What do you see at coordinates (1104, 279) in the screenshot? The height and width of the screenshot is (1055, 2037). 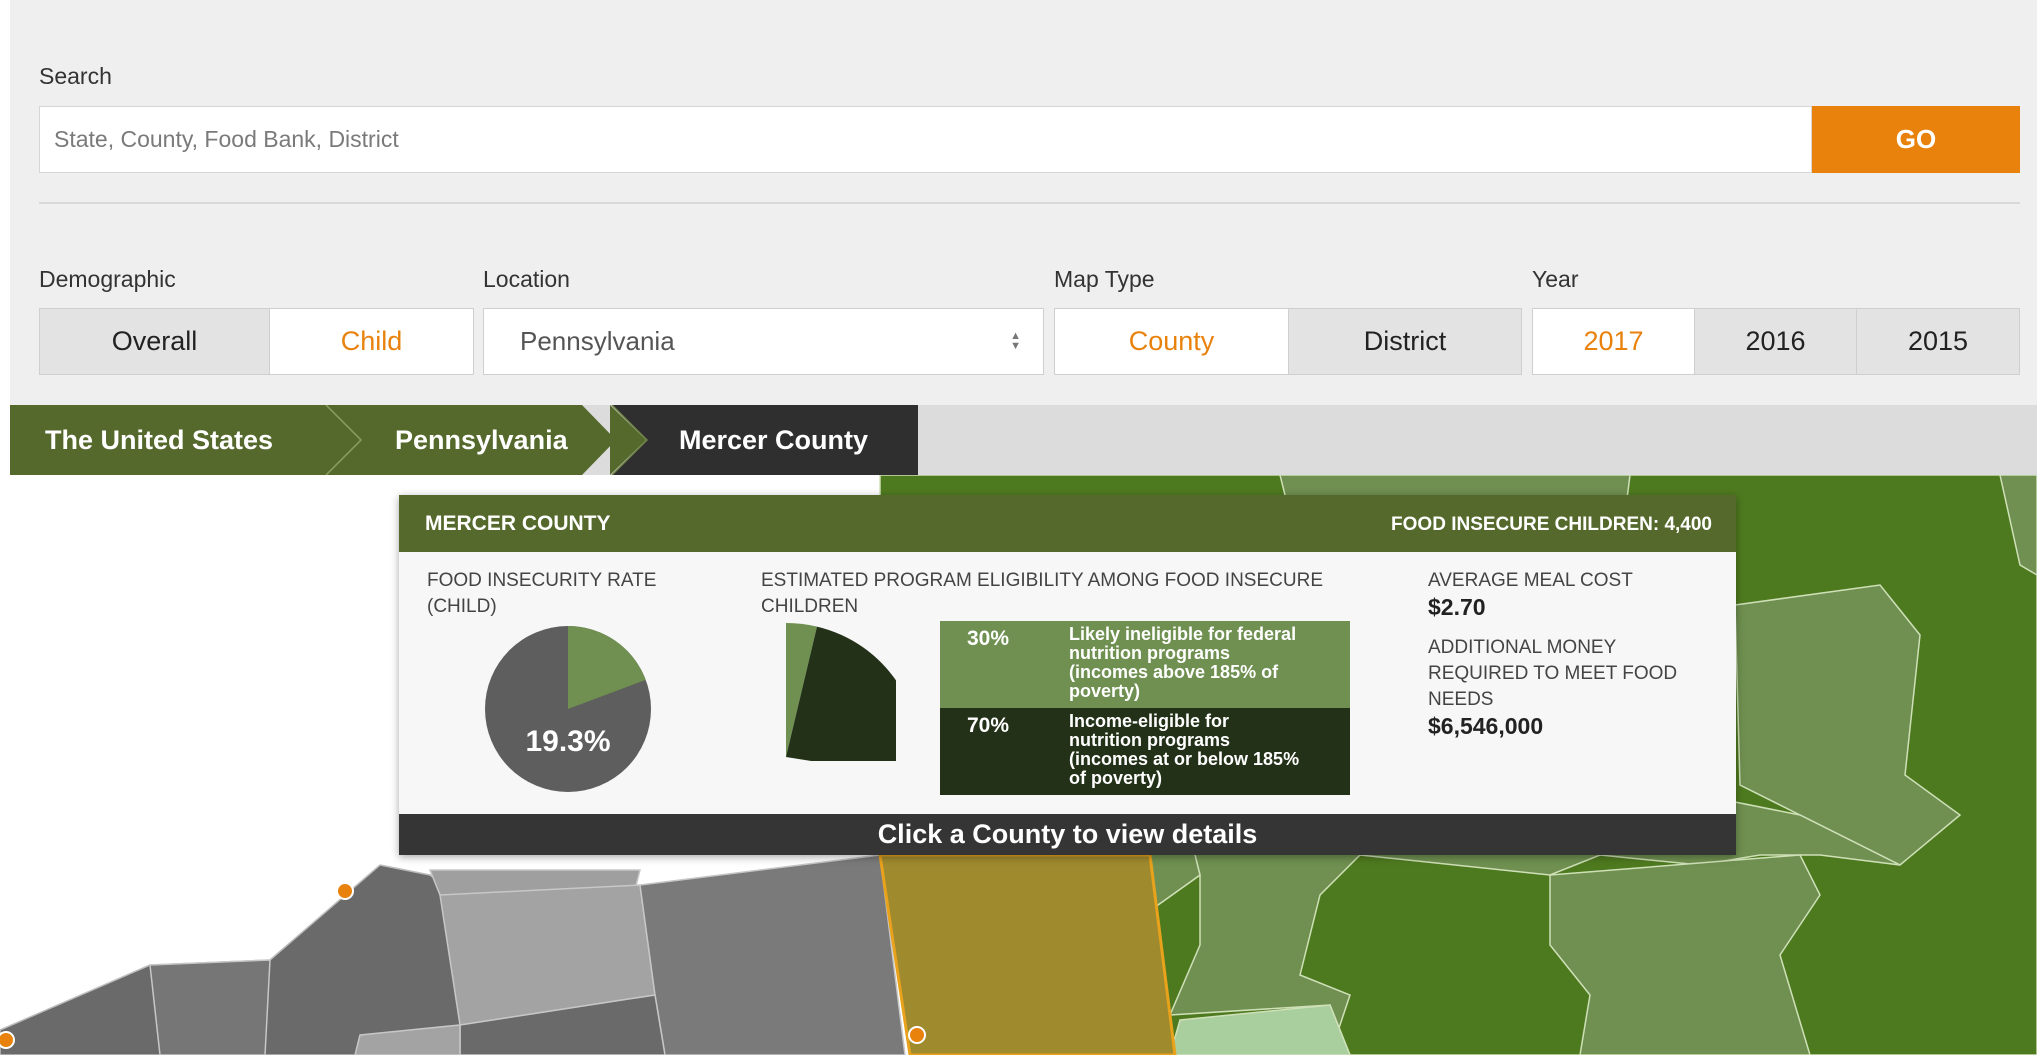 I see `map-type-label: Map Type` at bounding box center [1104, 279].